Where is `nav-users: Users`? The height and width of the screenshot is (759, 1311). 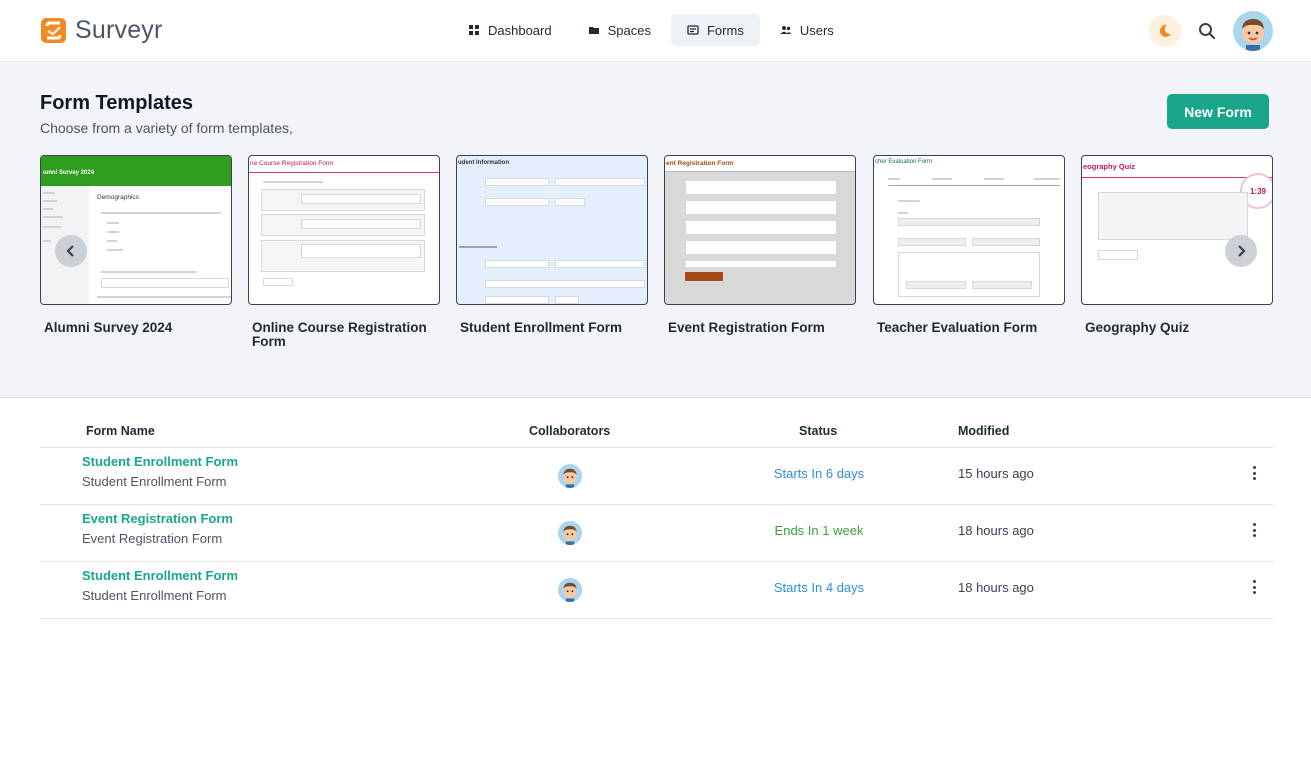
nav-users: Users is located at coordinates (807, 30).